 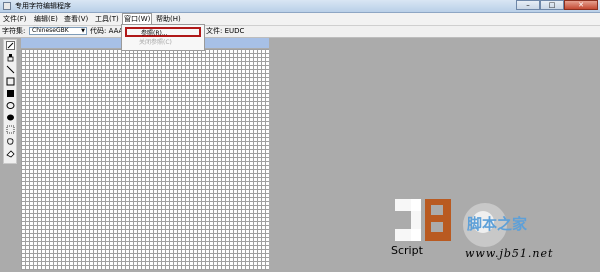 What do you see at coordinates (50, 30) in the screenshot?
I see `charset-value: ChineseGBK` at bounding box center [50, 30].